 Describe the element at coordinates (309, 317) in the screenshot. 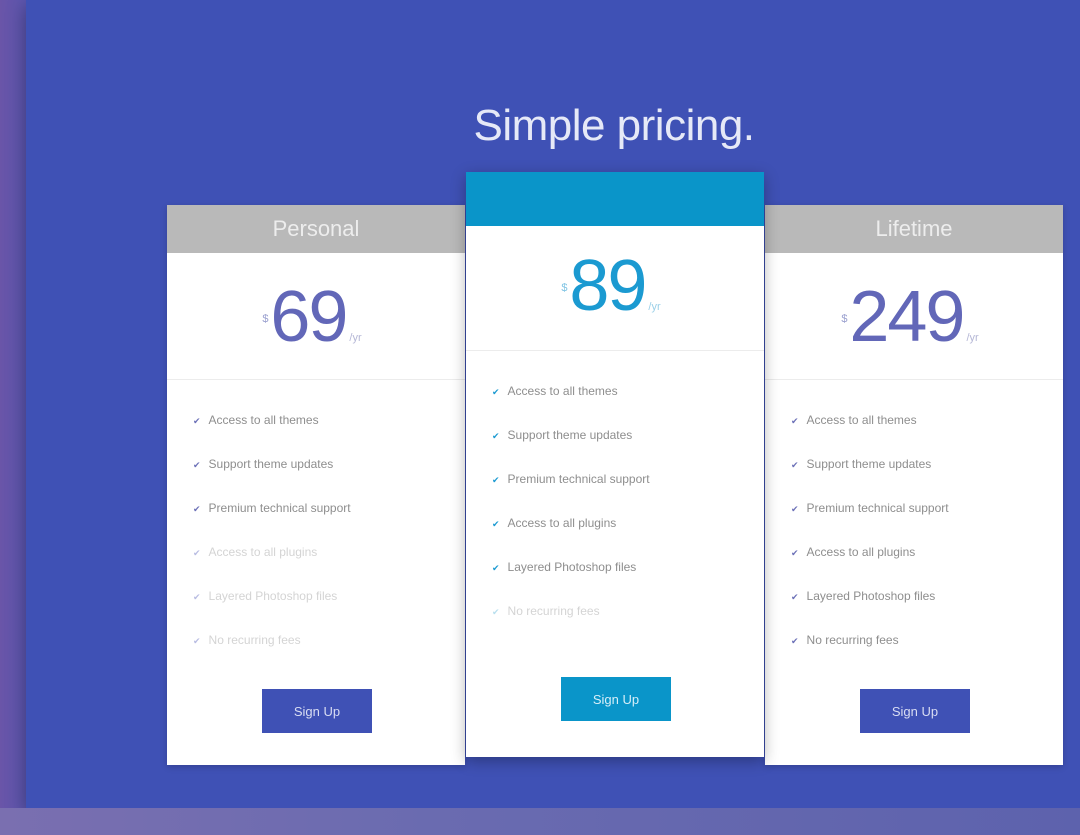

I see `price-amount: 69` at that location.